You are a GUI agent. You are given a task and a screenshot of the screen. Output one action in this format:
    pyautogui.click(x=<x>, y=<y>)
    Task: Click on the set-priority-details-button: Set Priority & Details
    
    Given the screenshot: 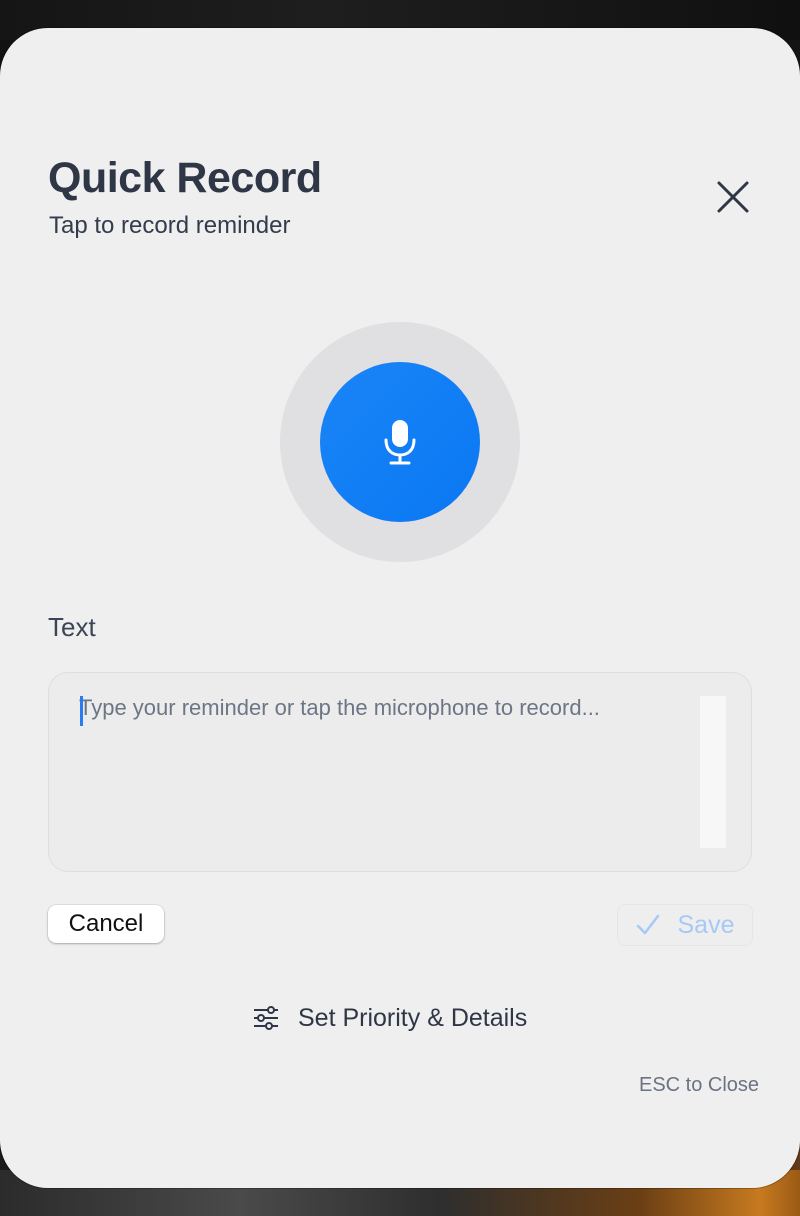 What is the action you would take?
    pyautogui.click(x=389, y=1018)
    